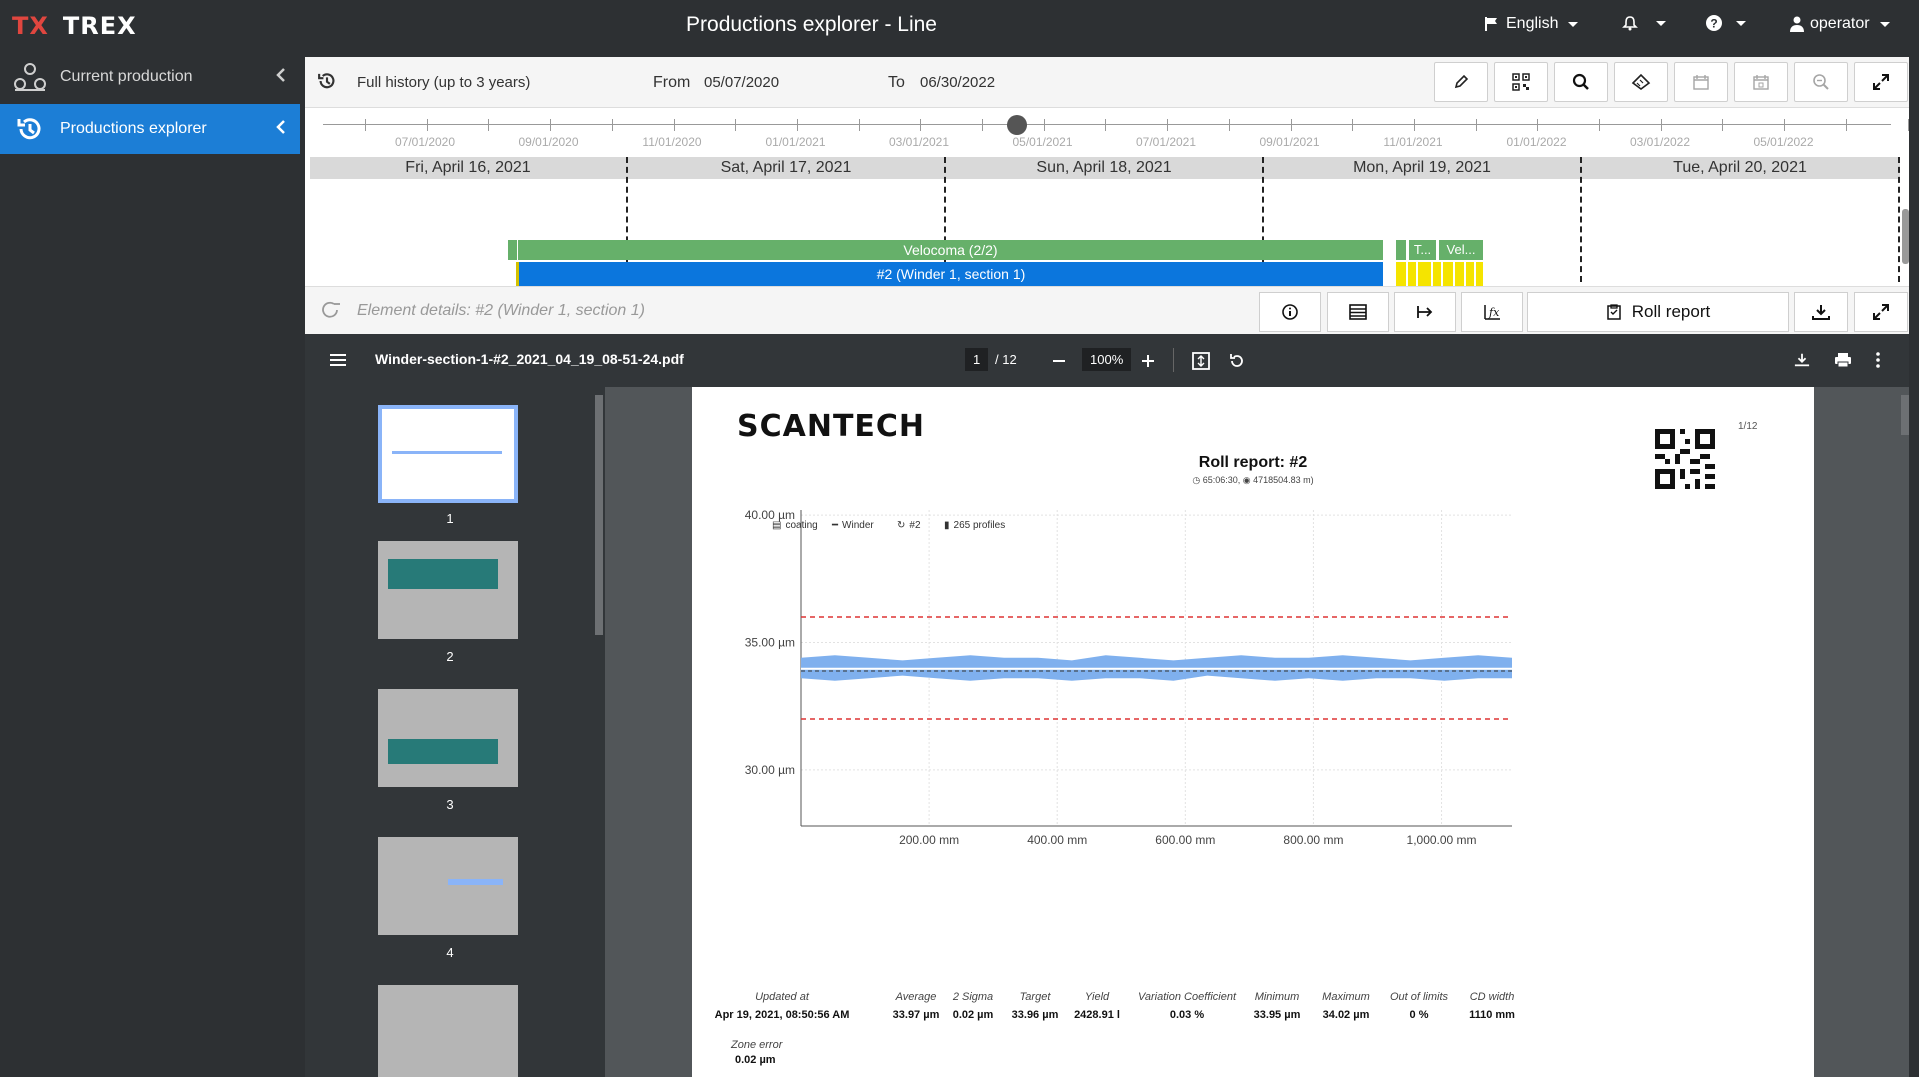 This screenshot has width=1919, height=1077. Describe the element at coordinates (1277, 997) in the screenshot. I see `stat-label: Minimum` at that location.